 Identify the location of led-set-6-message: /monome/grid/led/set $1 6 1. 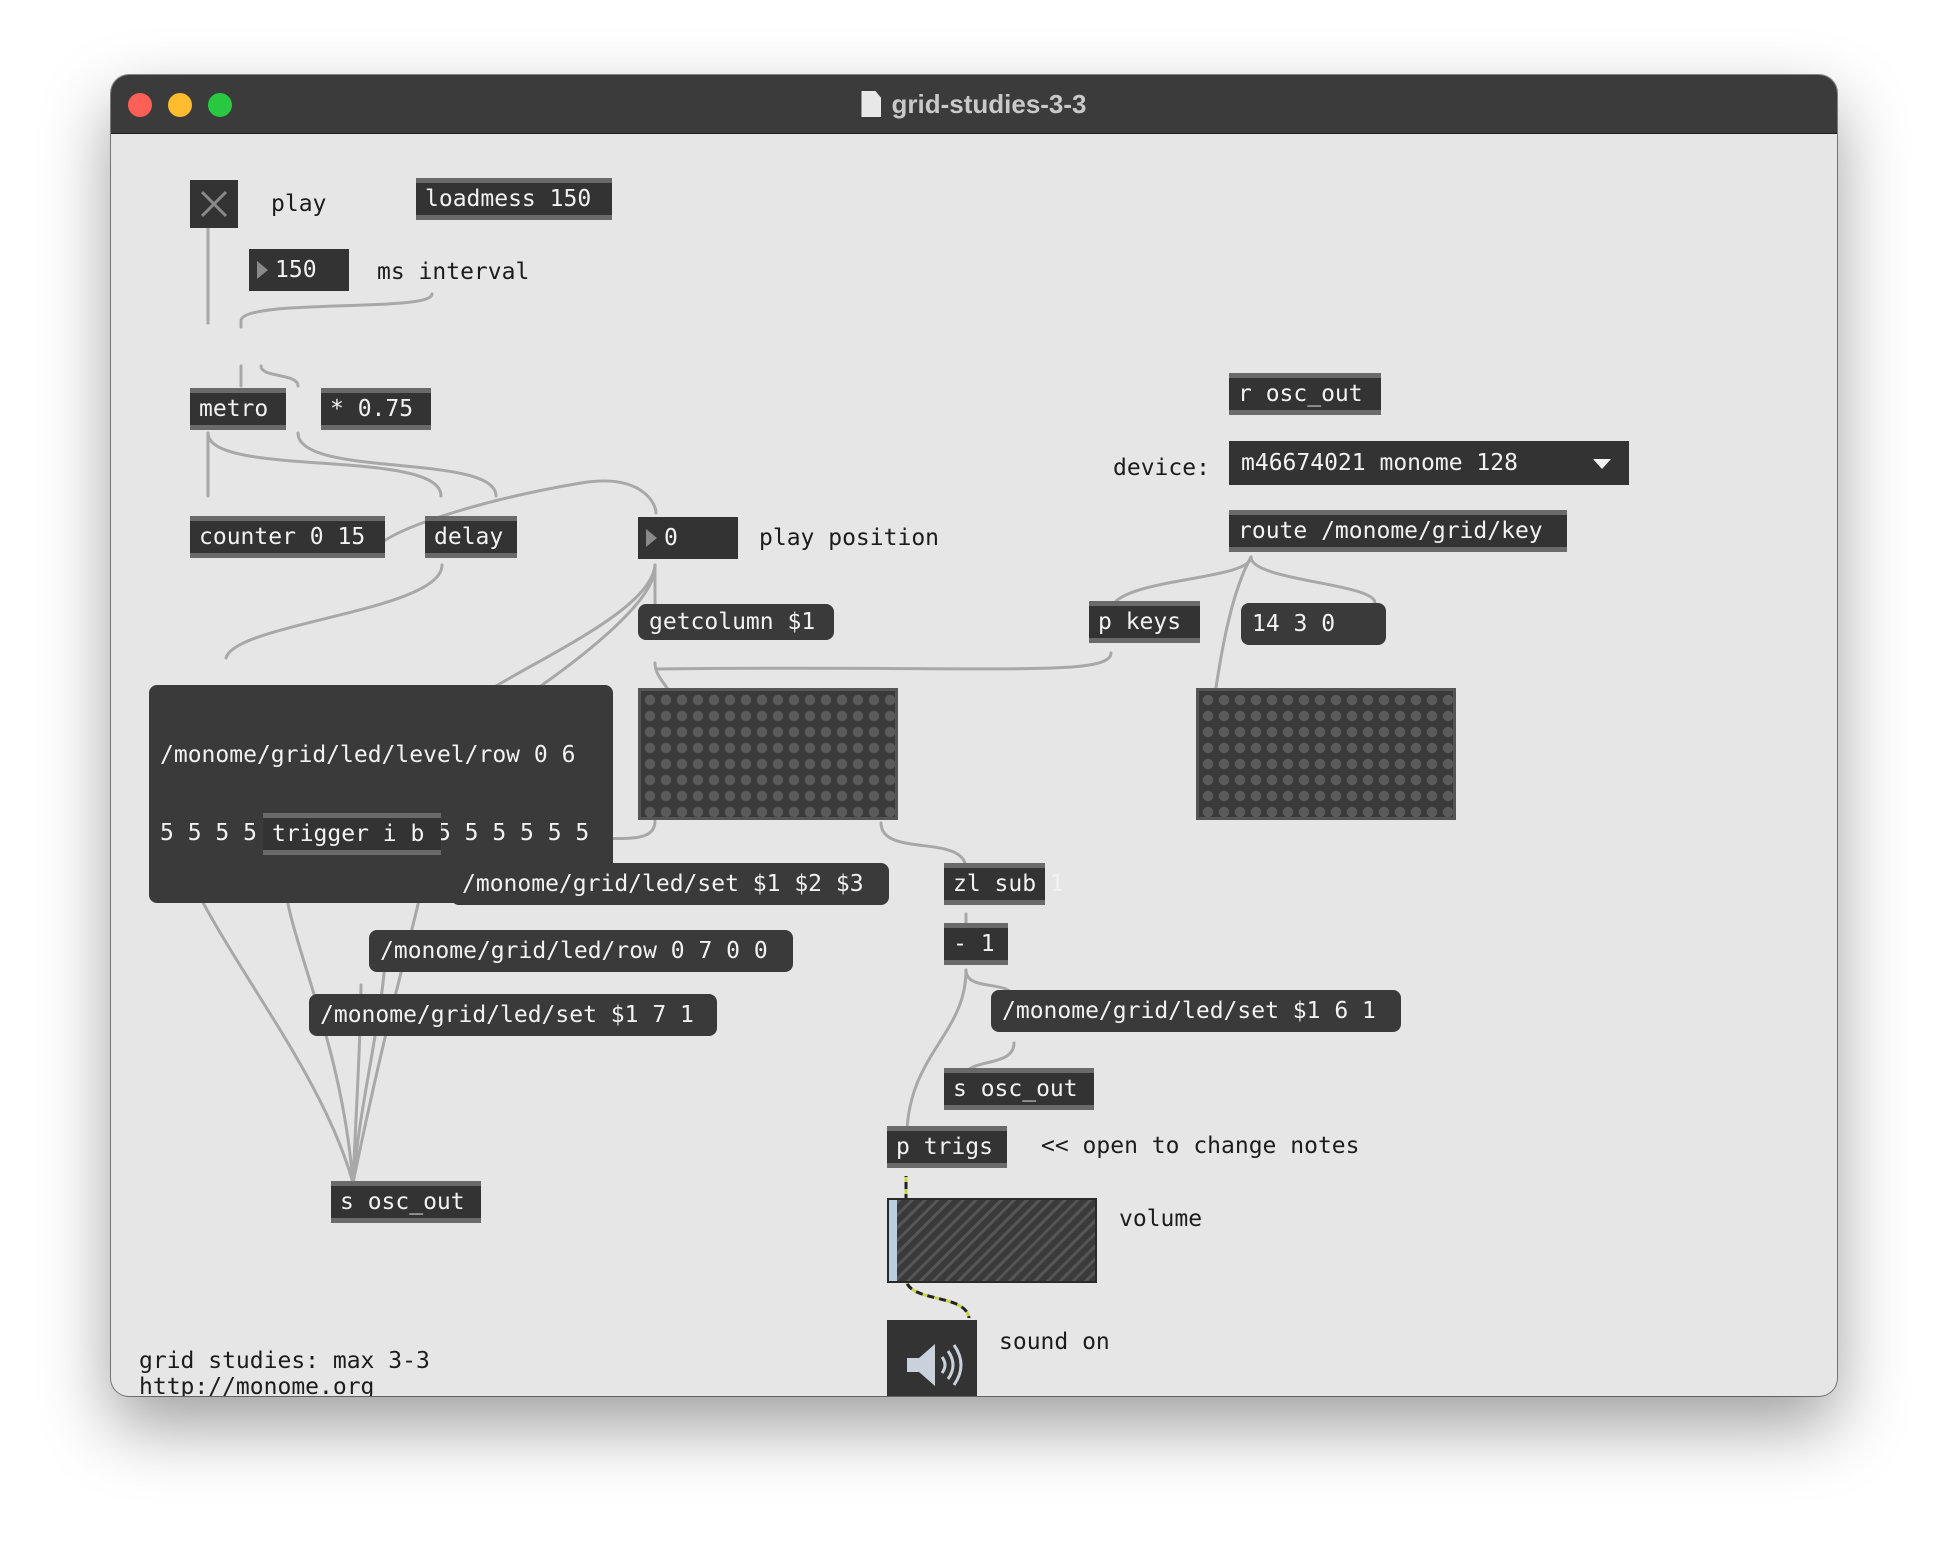
(1196, 1011).